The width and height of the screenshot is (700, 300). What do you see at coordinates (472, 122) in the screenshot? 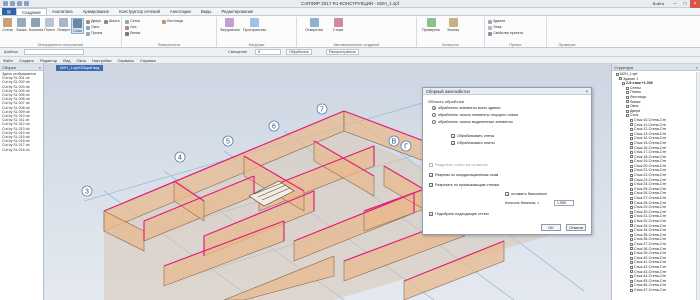
I see `radio-selected-elements: обработать только выделенные элементы` at bounding box center [472, 122].